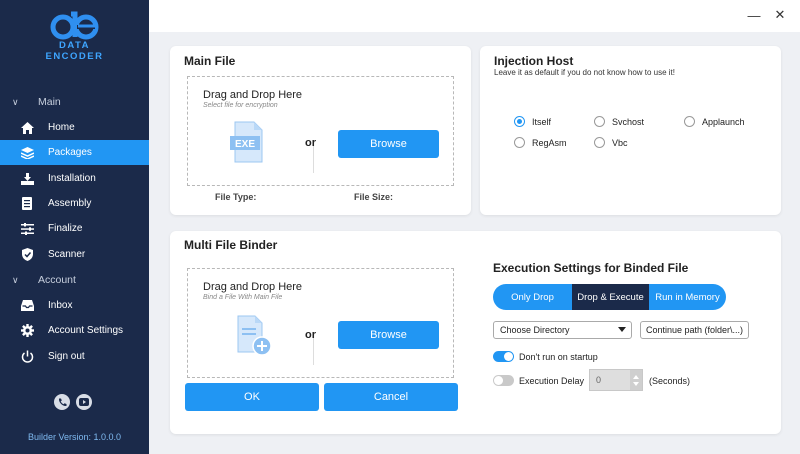  What do you see at coordinates (474, 16) in the screenshot?
I see `title-bar: — ✕` at bounding box center [474, 16].